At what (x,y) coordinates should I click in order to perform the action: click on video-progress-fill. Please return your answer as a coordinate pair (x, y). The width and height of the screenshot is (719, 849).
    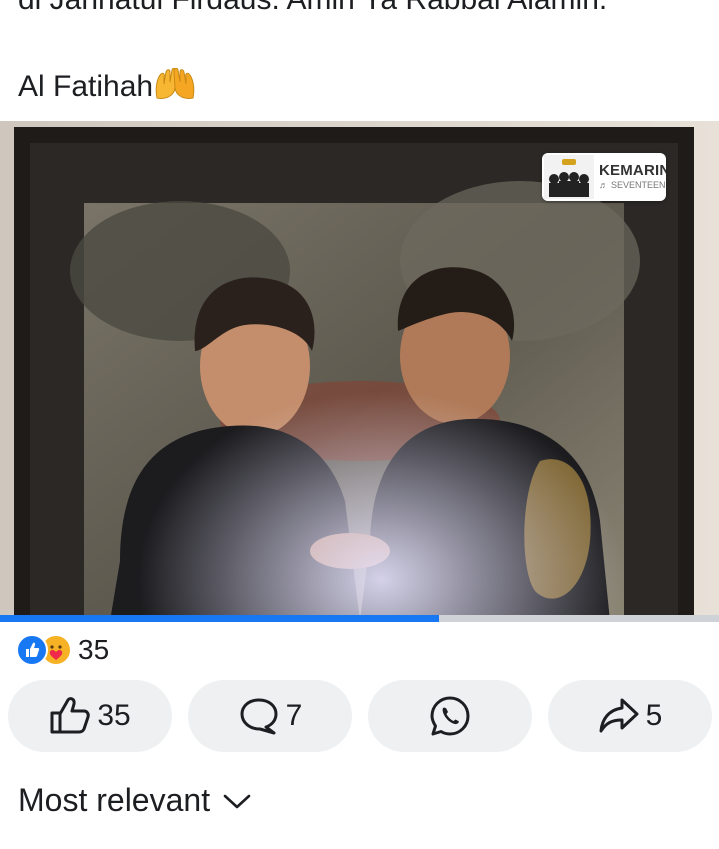
    Looking at the image, I should click on (219, 618).